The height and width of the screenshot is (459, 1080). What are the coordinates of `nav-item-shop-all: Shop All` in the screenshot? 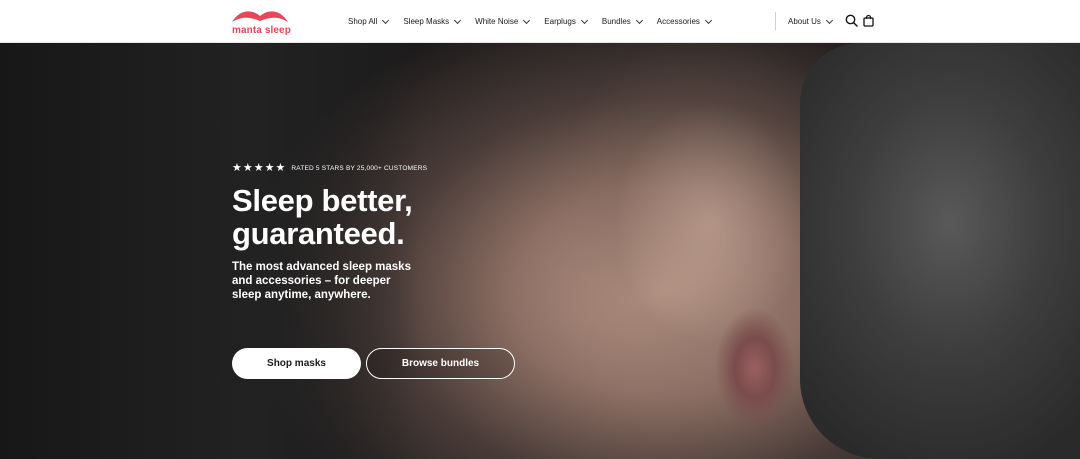 It's located at (369, 21).